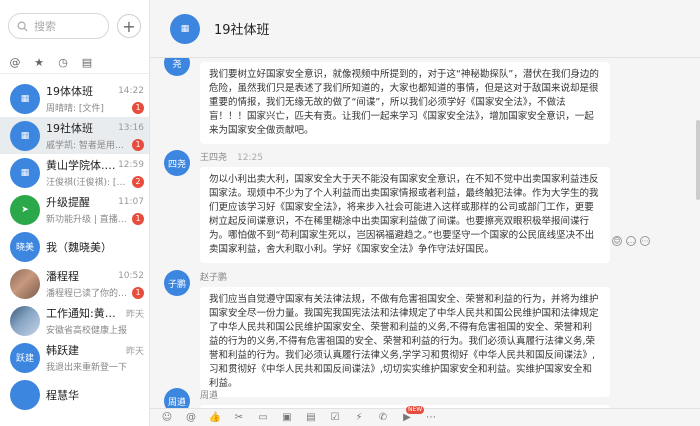 The height and width of the screenshot is (426, 700). I want to click on sender-name: 王四尧, so click(214, 158).